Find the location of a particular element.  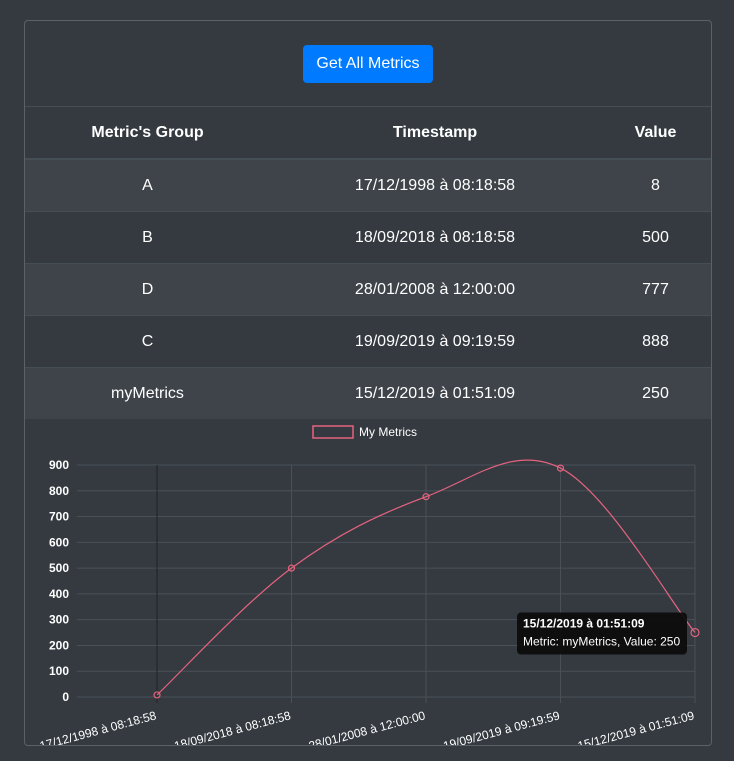

tooltip-body: Metric: myMetrics, Value: 250 is located at coordinates (601, 642).